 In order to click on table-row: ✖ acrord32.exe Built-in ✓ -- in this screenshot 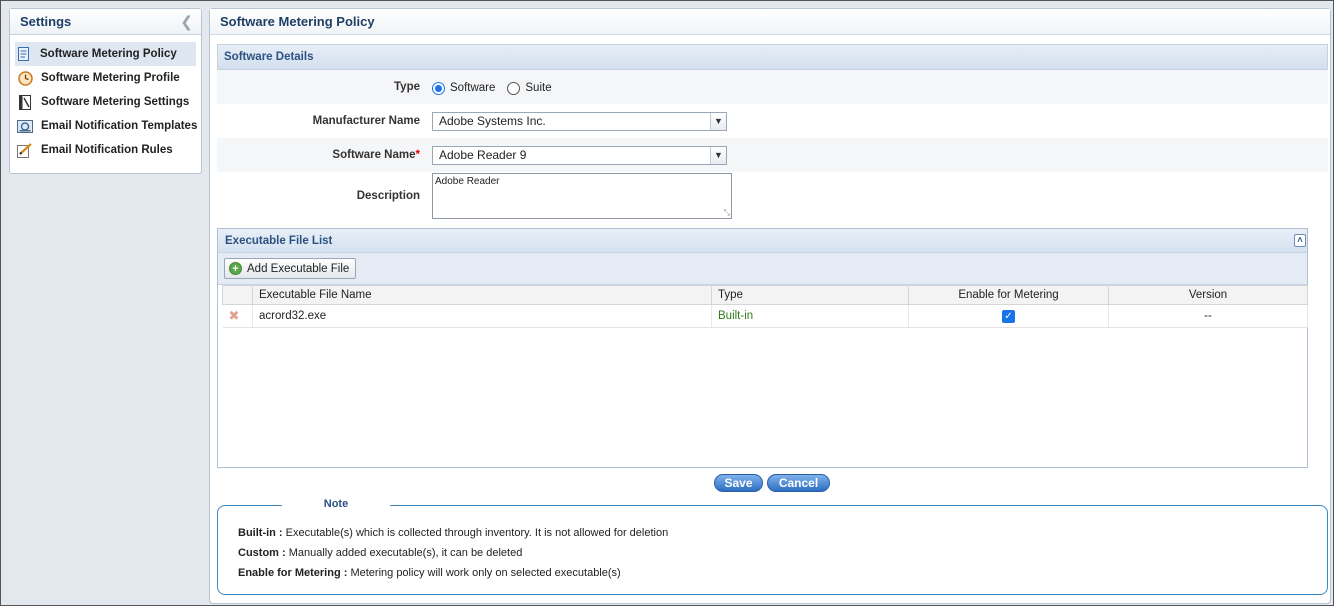, I will do `click(765, 316)`.